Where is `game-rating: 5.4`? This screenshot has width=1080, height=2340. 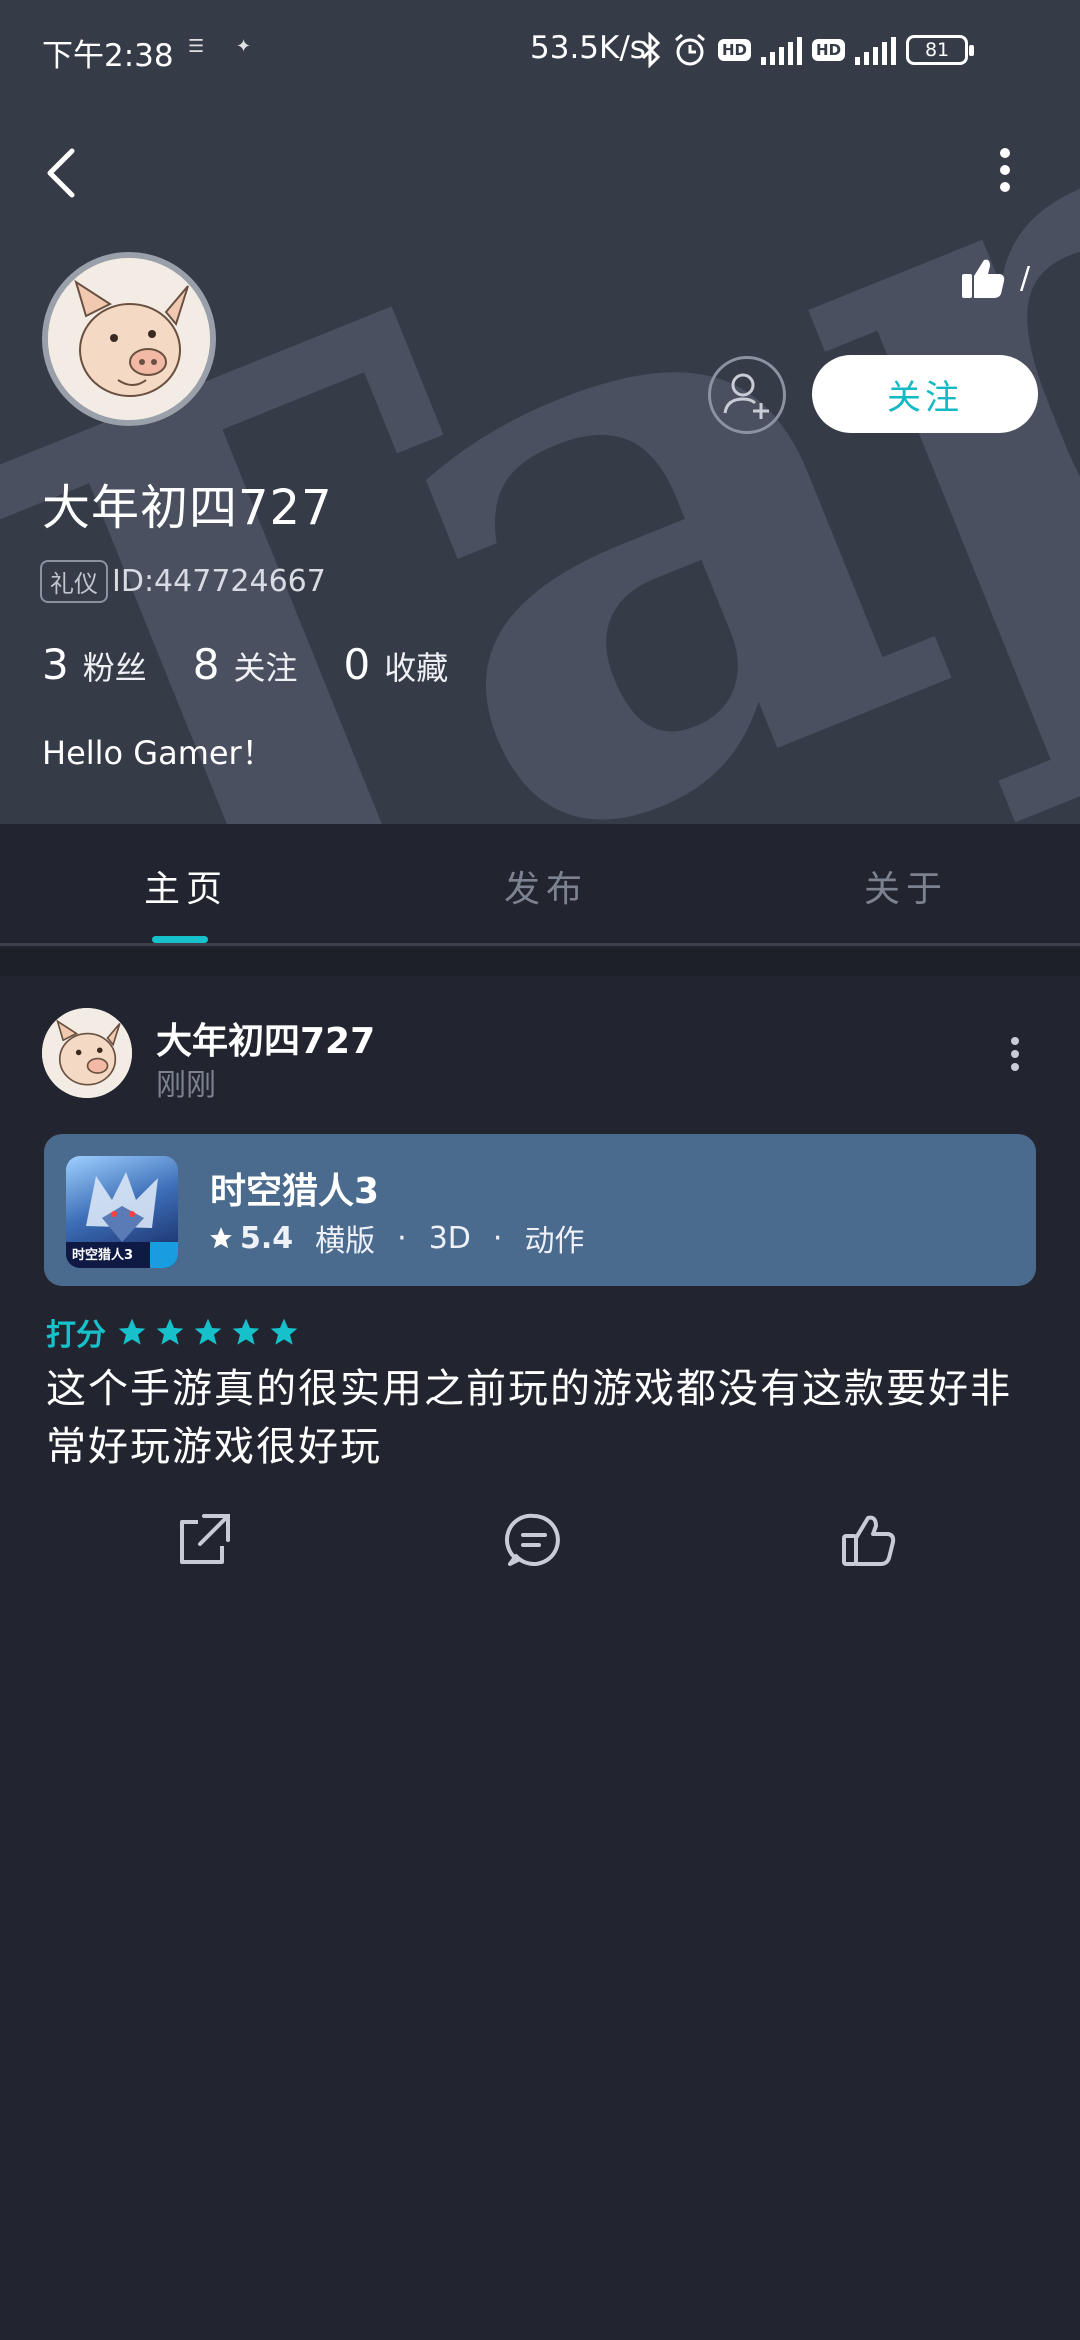
game-rating: 5.4 is located at coordinates (267, 1238).